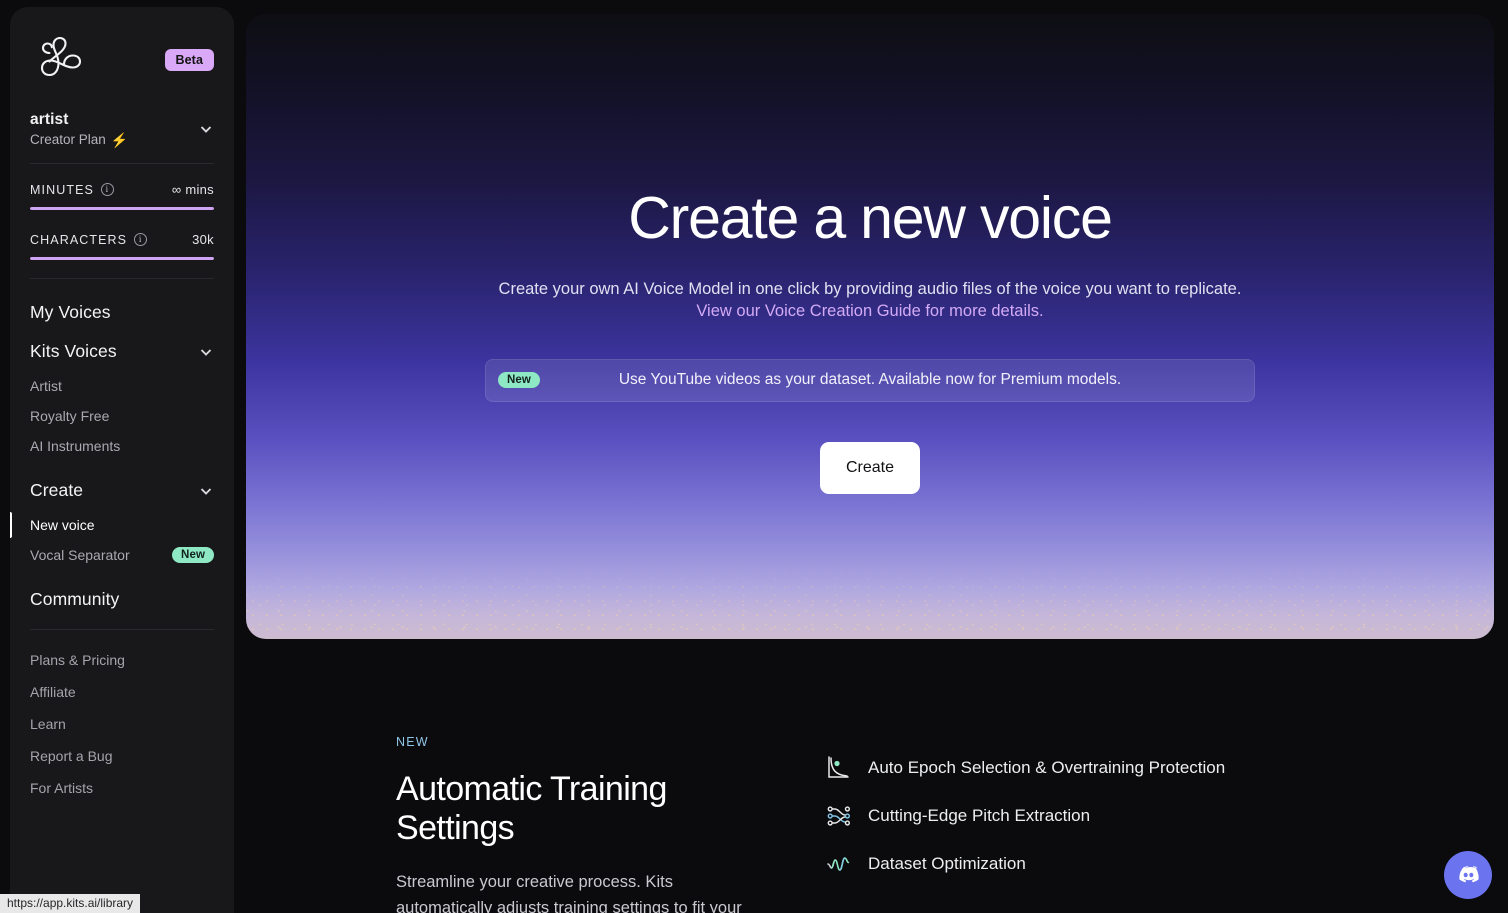 The image size is (1508, 913). I want to click on account-switcher: artist Creator Plan ⚡, so click(122, 137).